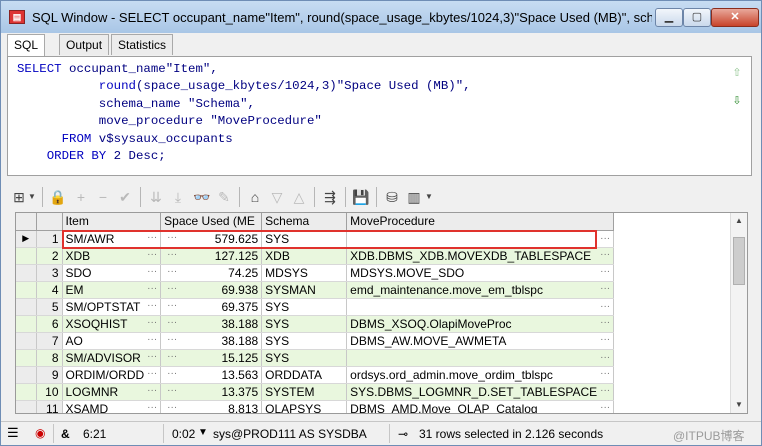 This screenshot has height=446, width=762. I want to click on table-row: 8 SM/ADVISOR ··· 15.125 ··· SYS ···, so click(315, 358).